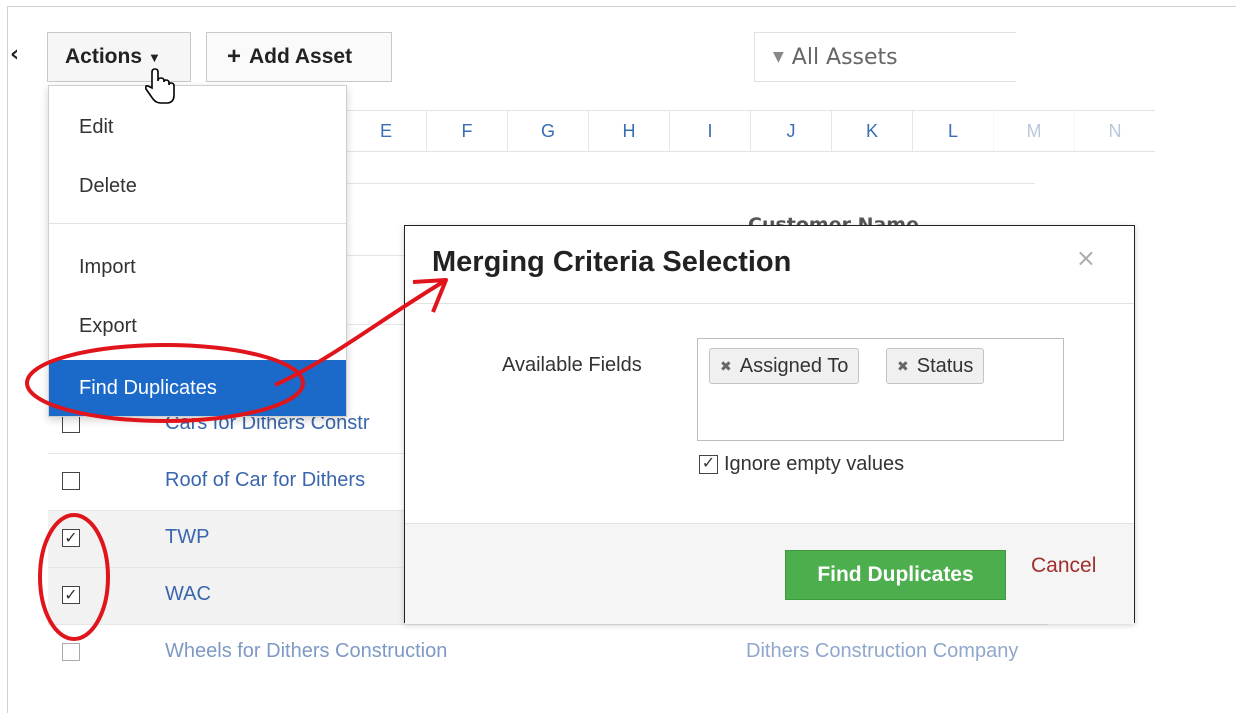 The image size is (1242, 716). I want to click on asset-filter-select: ▼ All Assets, so click(885, 57).